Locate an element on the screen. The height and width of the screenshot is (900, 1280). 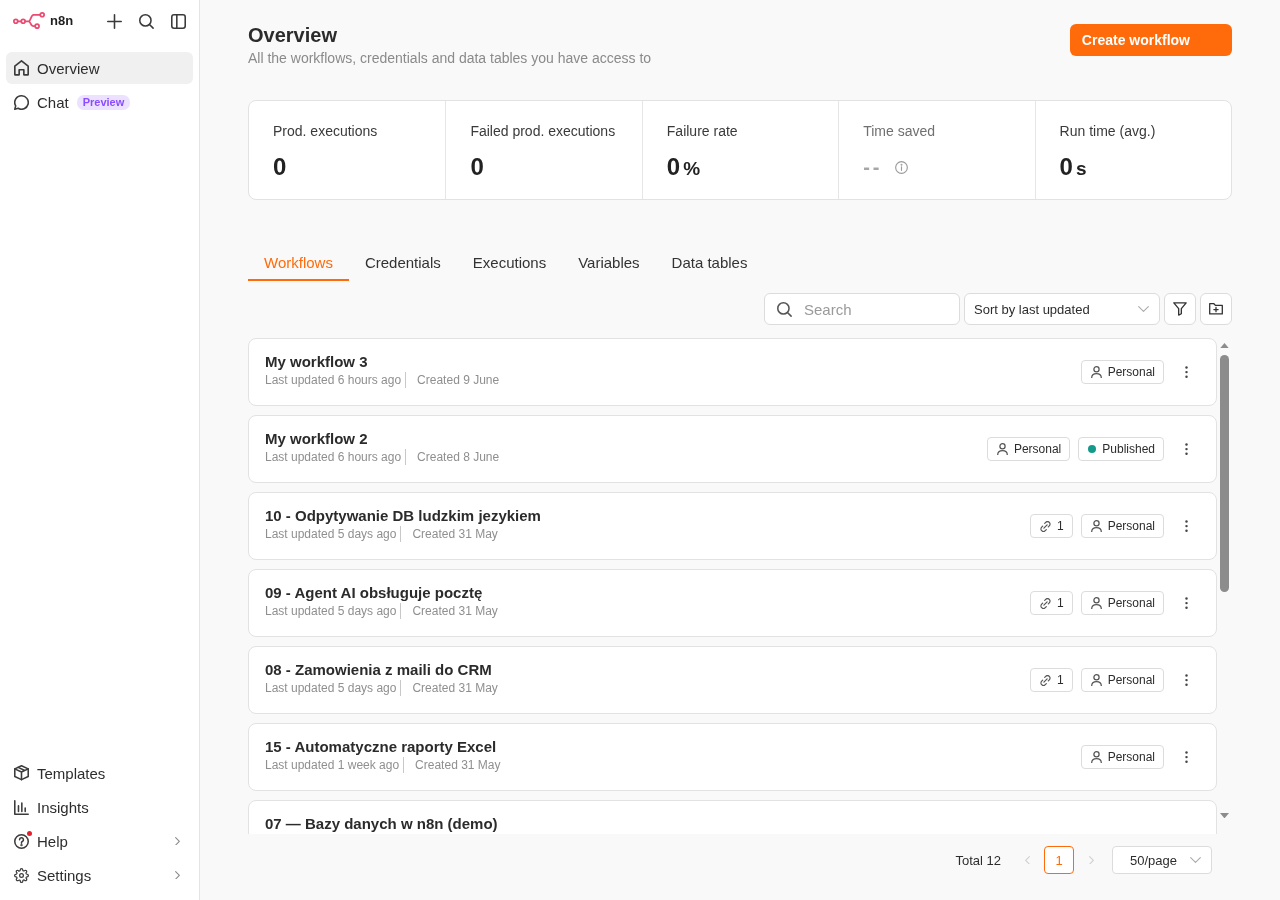
new-folder-button is located at coordinates (1216, 309).